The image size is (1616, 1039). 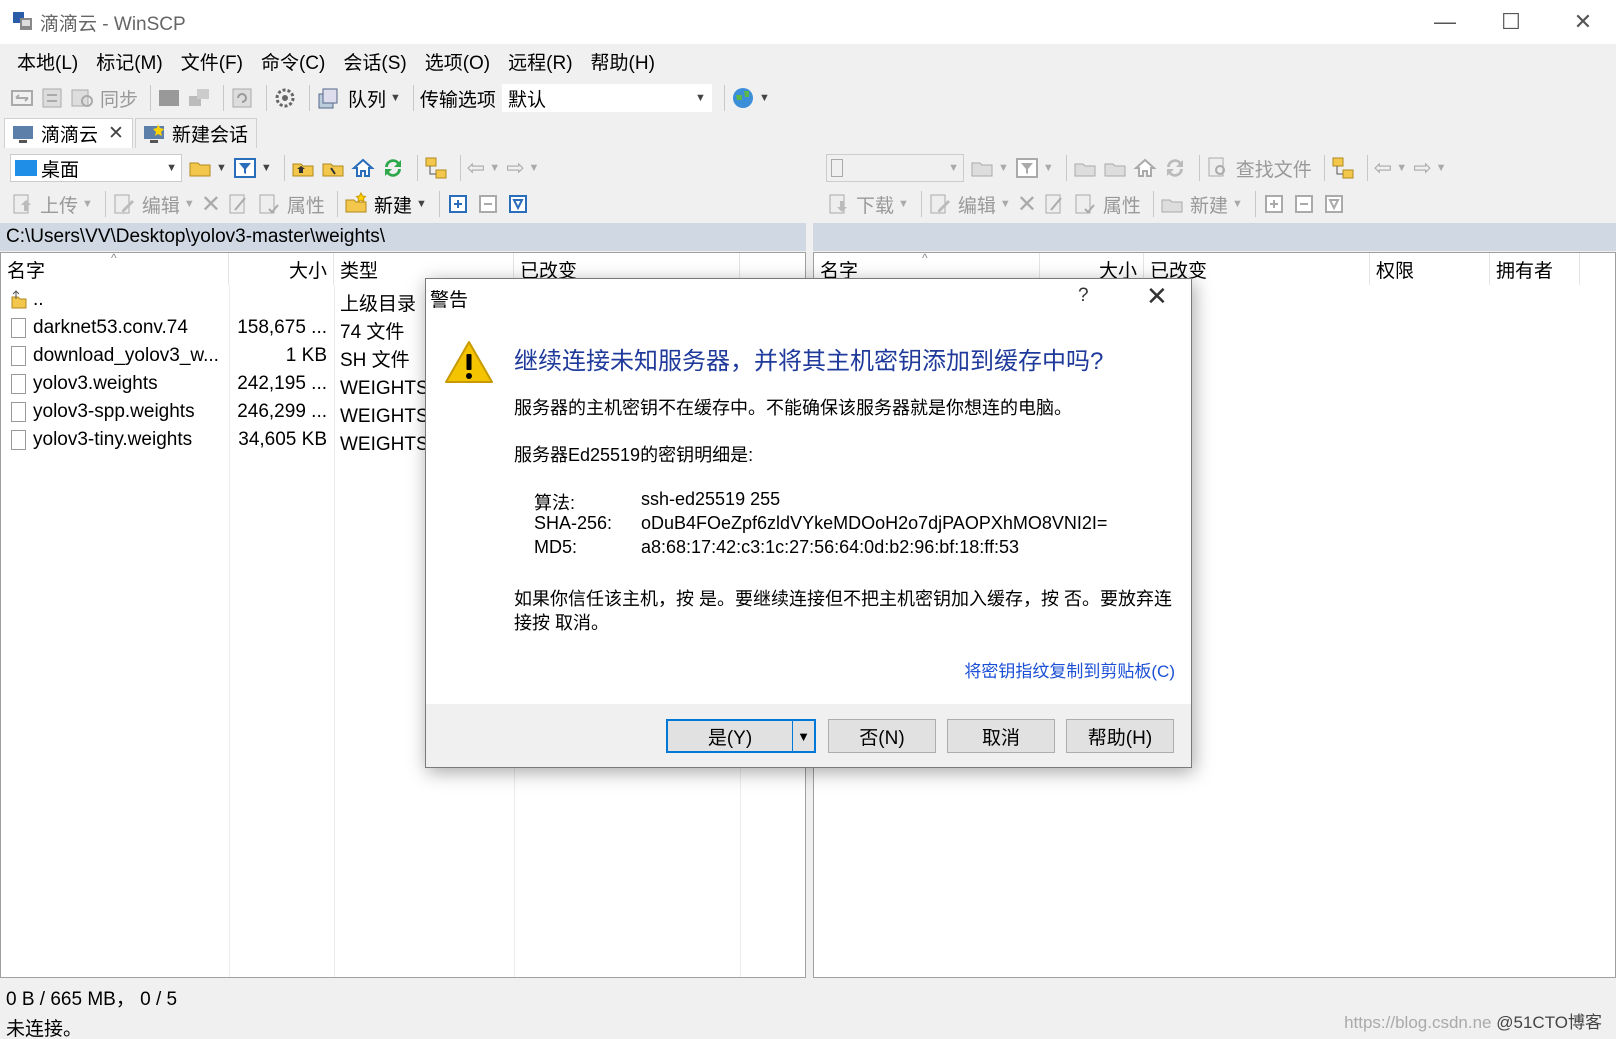 I want to click on select-all-button, so click(x=518, y=204).